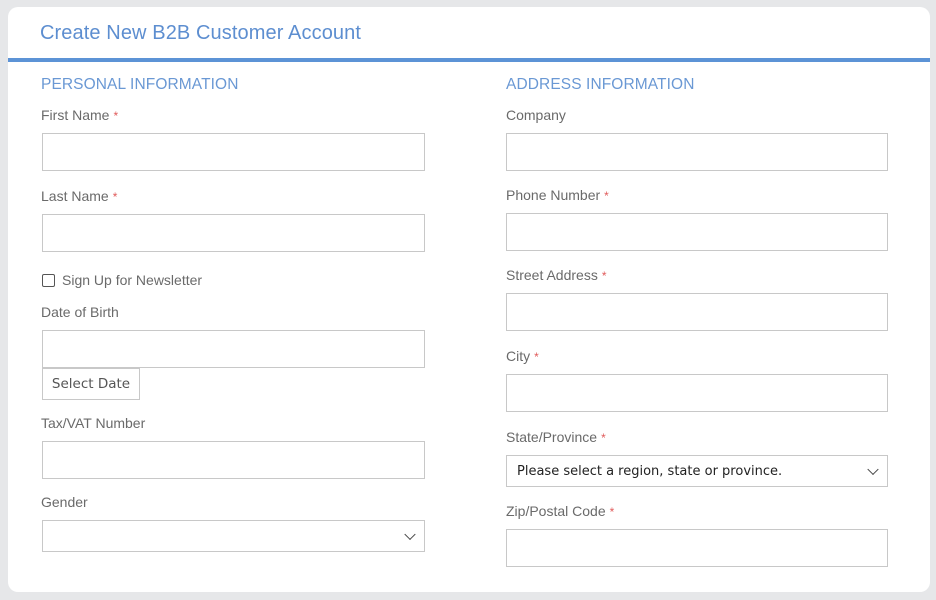 Image resolution: width=936 pixels, height=600 pixels. I want to click on street-label-text: Street Address, so click(552, 275).